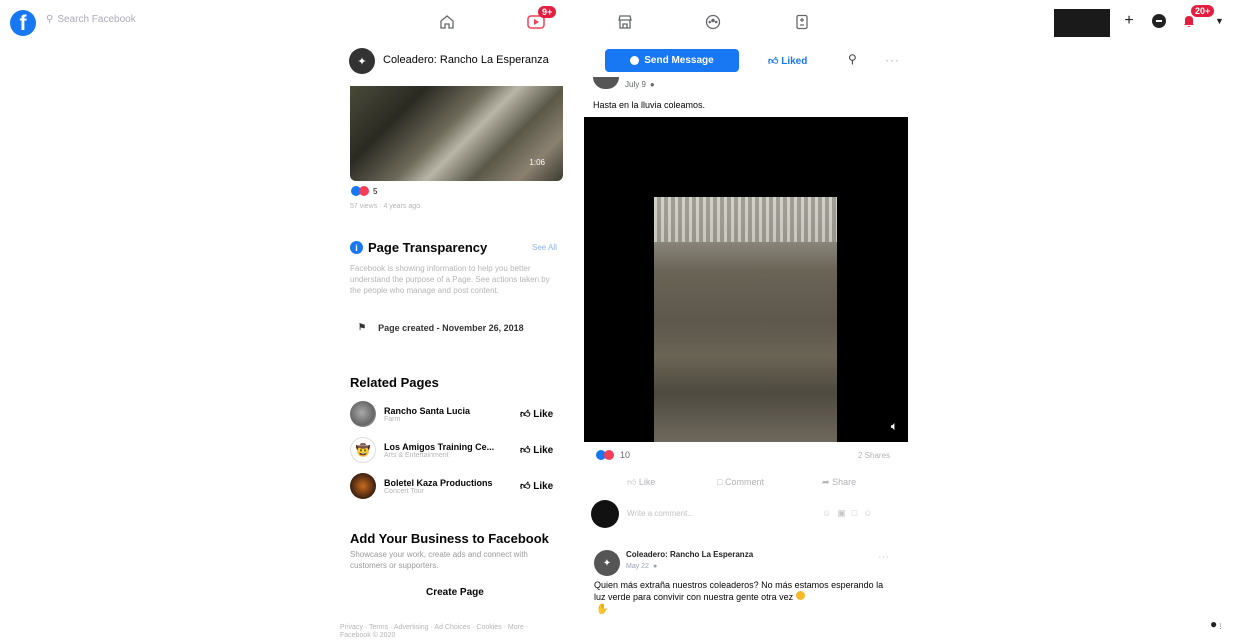 The height and width of the screenshot is (641, 1233). What do you see at coordinates (854, 513) in the screenshot?
I see `gif-icon: □` at bounding box center [854, 513].